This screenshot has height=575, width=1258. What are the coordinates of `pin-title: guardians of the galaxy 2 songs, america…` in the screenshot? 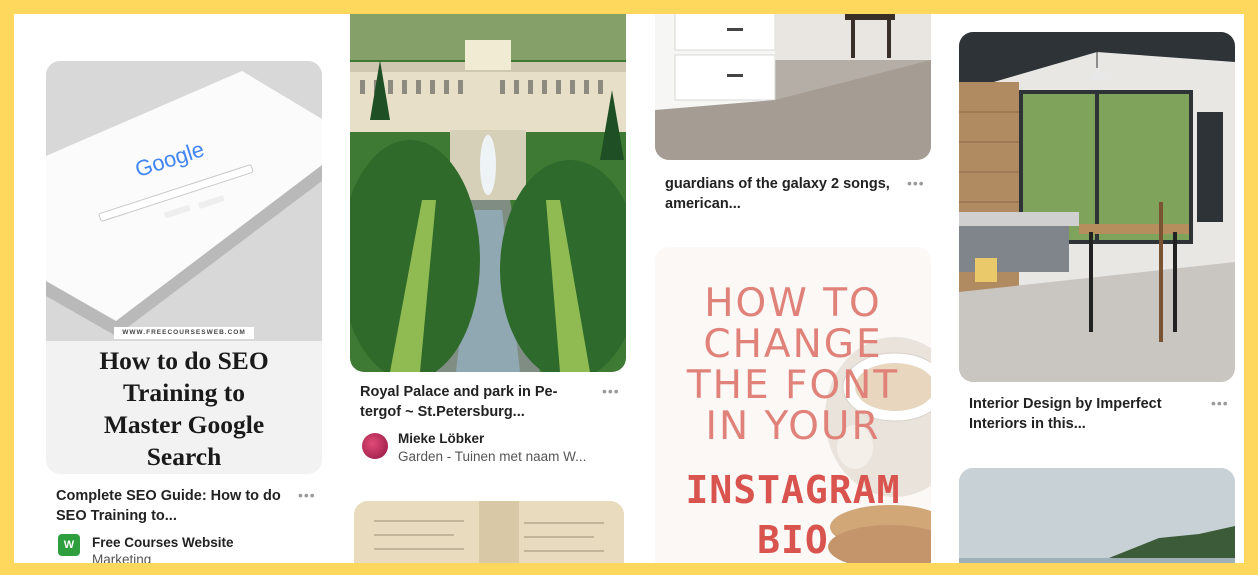 It's located at (783, 194).